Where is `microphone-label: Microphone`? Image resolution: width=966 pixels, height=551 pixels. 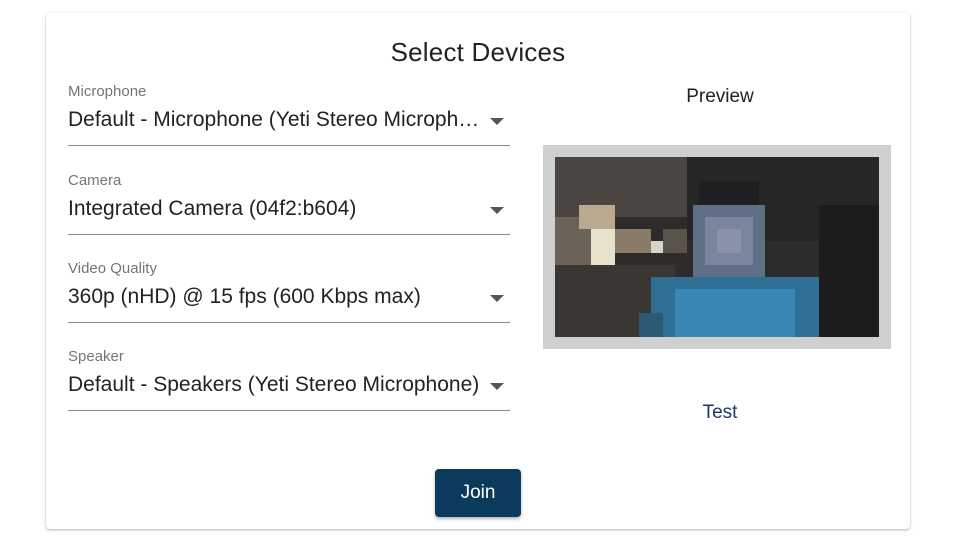
microphone-label: Microphone is located at coordinates (107, 91).